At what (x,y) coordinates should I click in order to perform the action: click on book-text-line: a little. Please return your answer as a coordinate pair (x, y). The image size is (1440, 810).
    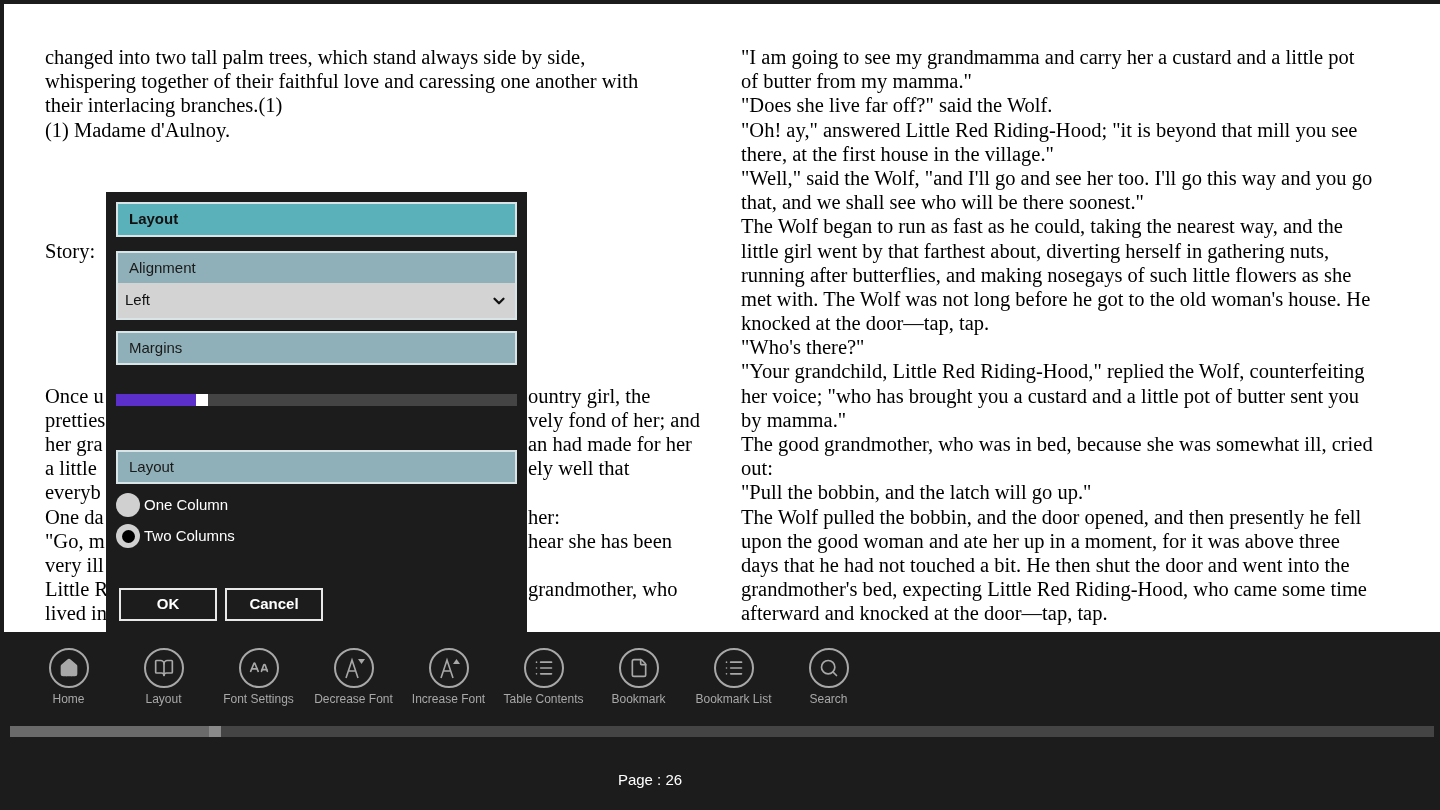
    Looking at the image, I should click on (71, 468).